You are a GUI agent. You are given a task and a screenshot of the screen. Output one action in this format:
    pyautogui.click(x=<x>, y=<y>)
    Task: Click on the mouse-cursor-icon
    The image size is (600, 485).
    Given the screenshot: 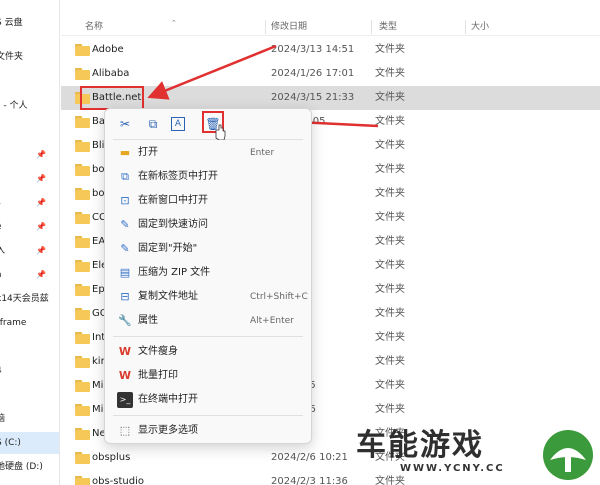 What is the action you would take?
    pyautogui.click(x=220, y=132)
    